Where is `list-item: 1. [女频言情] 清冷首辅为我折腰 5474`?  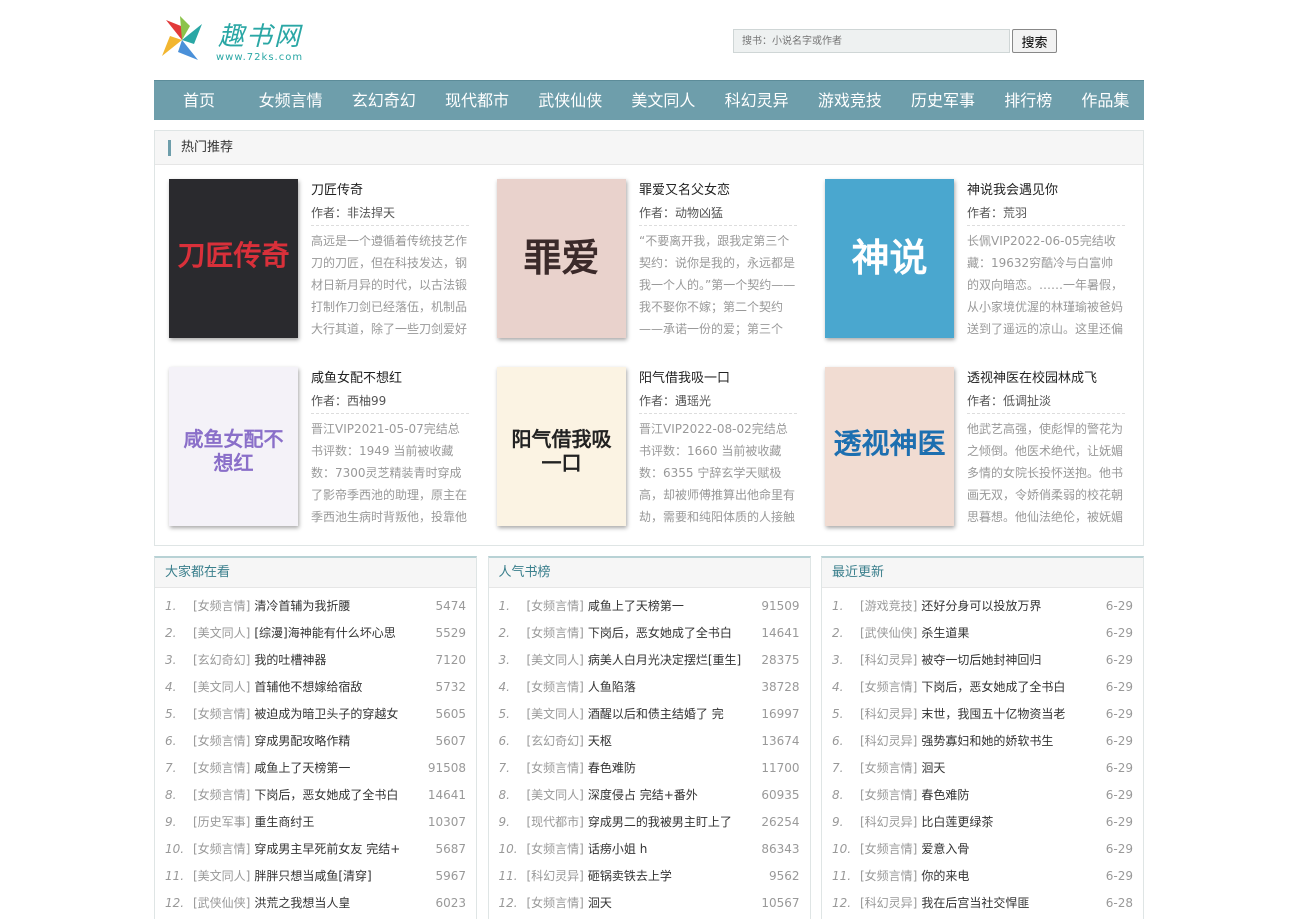
list-item: 1. [女频言情] 清冷首辅为我折腰 5474 is located at coordinates (315, 606).